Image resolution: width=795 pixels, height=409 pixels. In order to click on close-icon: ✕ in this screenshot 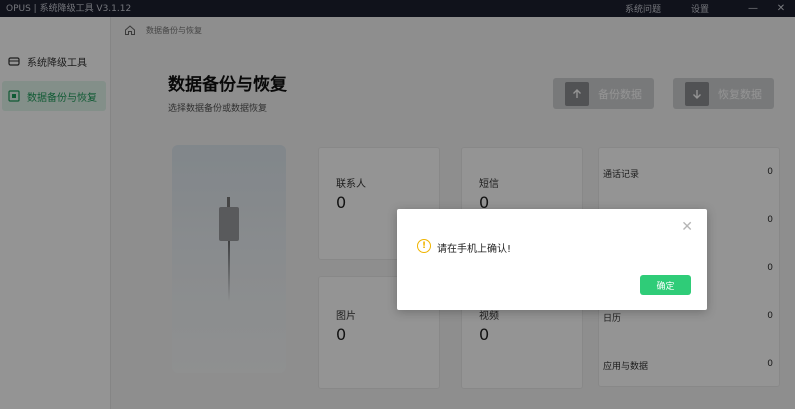, I will do `click(687, 227)`.